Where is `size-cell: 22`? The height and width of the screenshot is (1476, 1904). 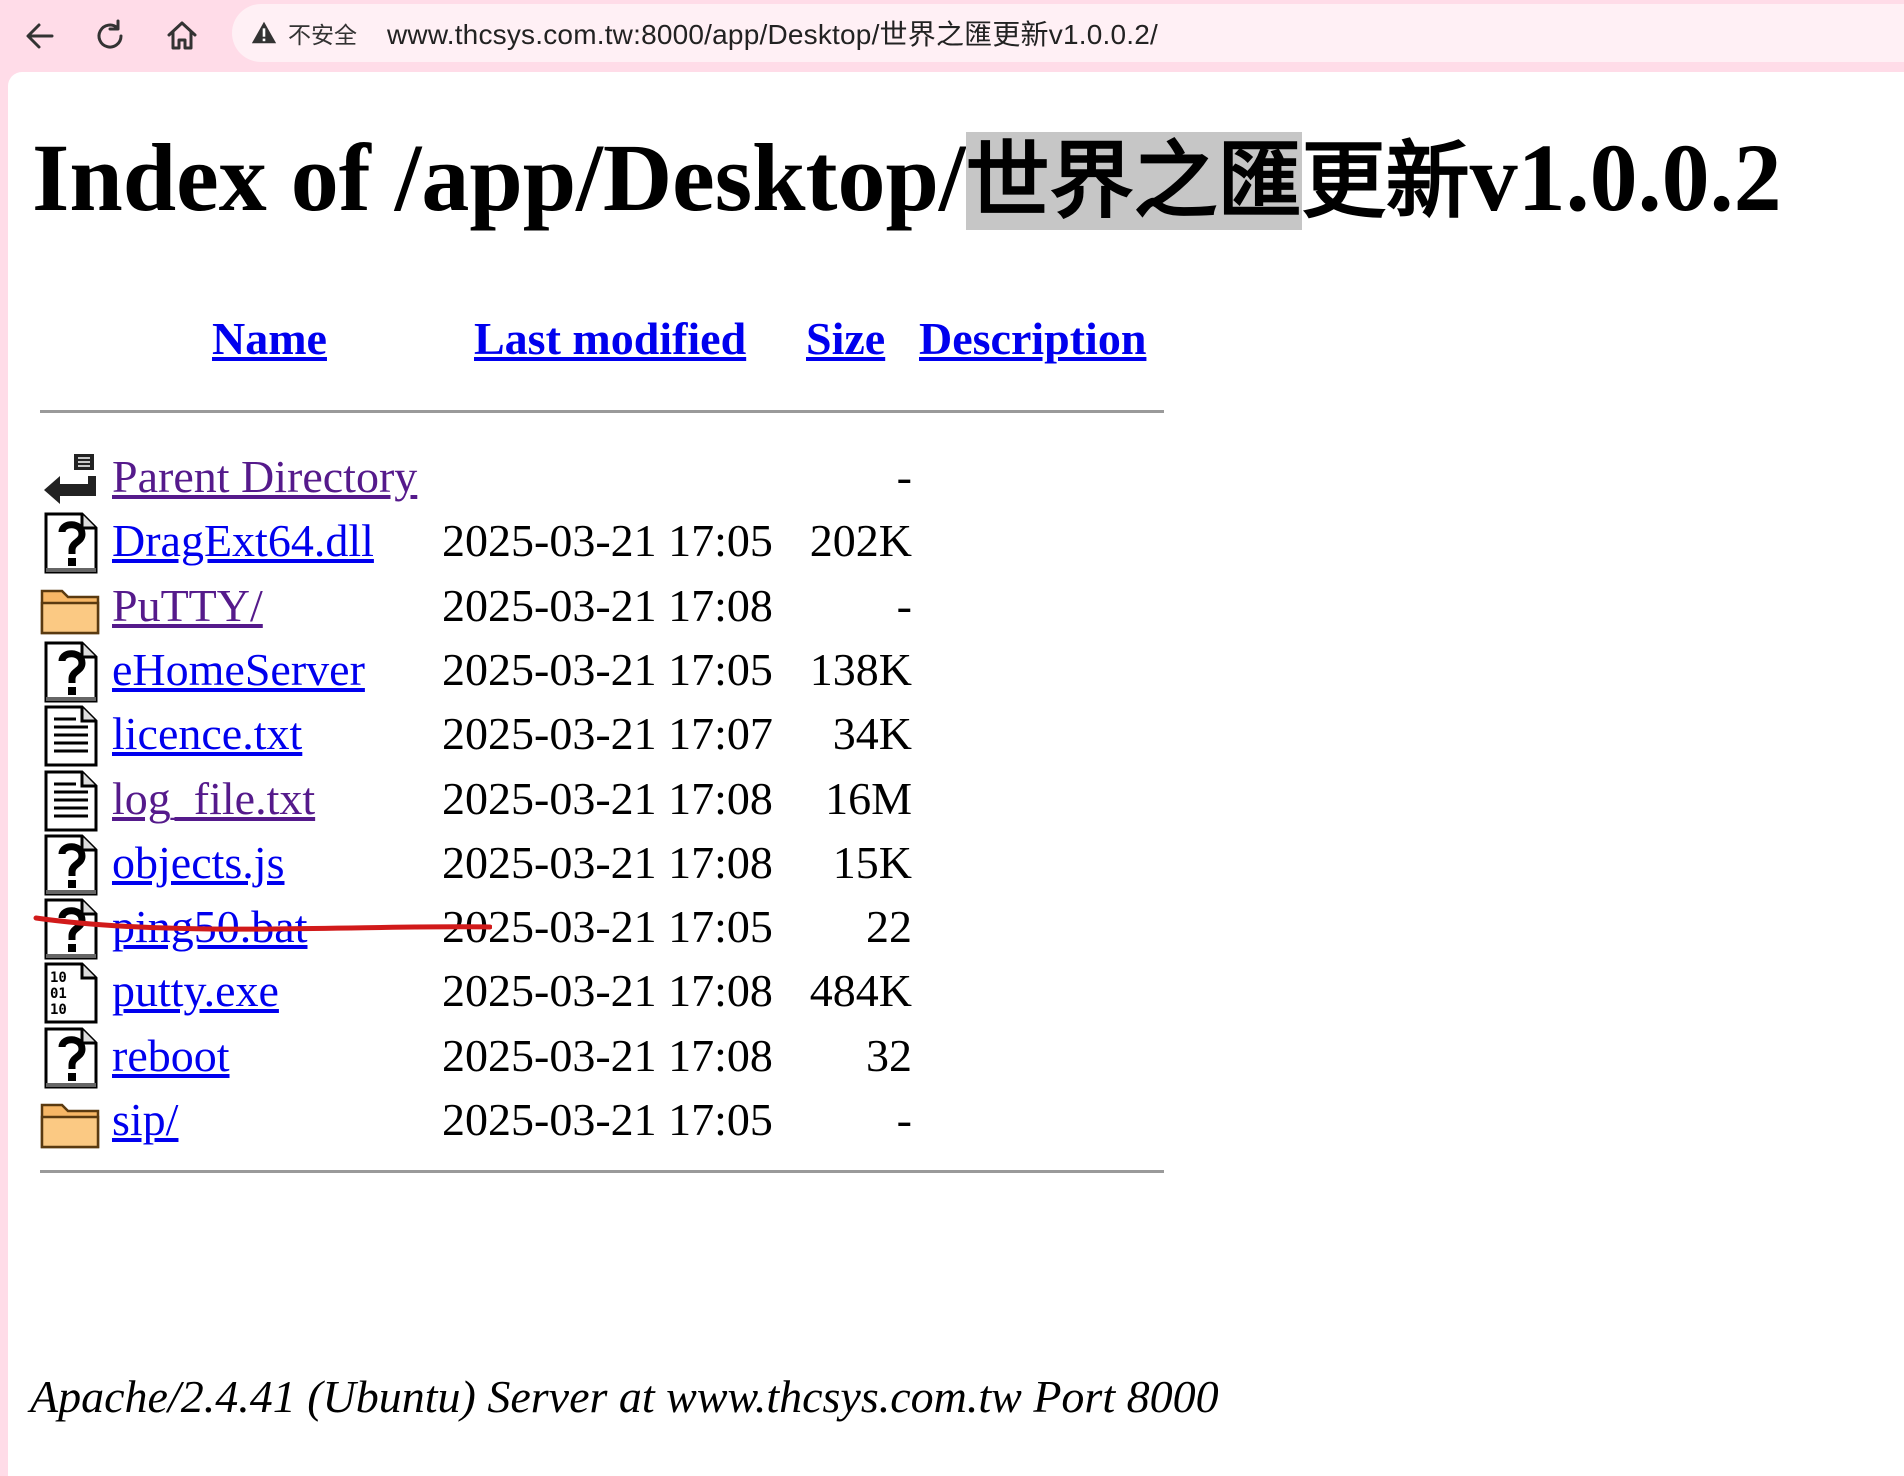 size-cell: 22 is located at coordinates (889, 927).